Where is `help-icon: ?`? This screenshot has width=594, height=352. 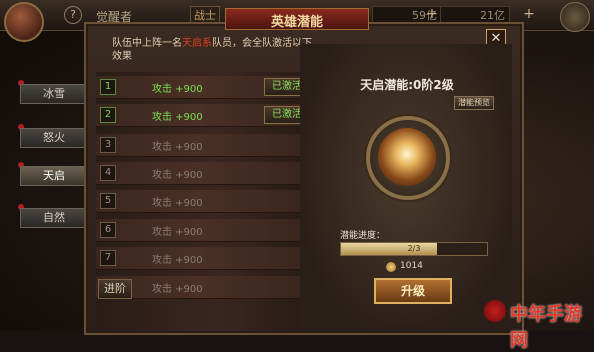
help-icon: ? is located at coordinates (73, 15).